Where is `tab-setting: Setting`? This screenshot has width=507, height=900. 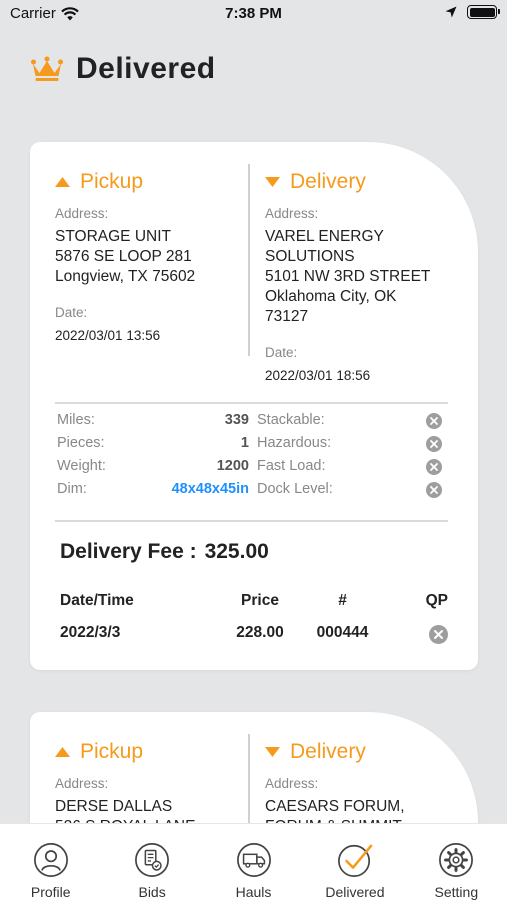
tab-setting: Setting is located at coordinates (456, 862).